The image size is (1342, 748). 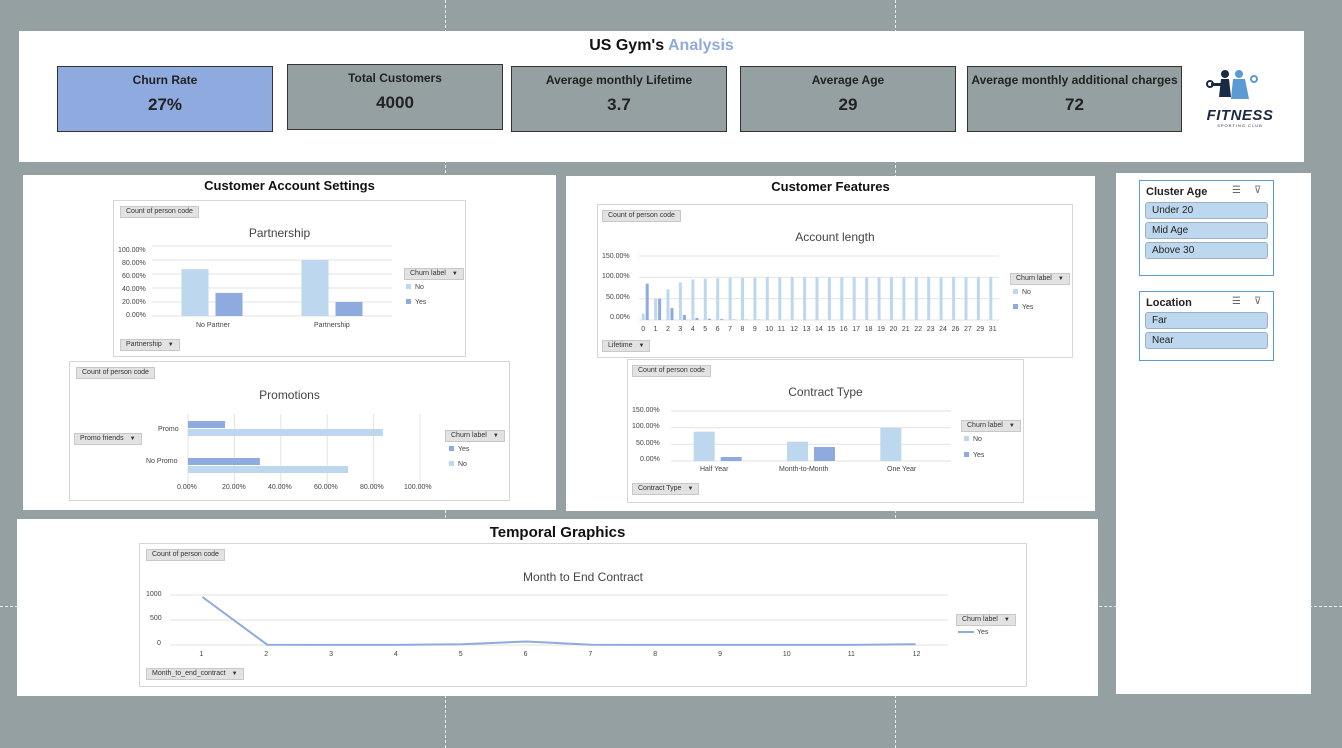 I want to click on partnership-plot, so click(x=272, y=281).